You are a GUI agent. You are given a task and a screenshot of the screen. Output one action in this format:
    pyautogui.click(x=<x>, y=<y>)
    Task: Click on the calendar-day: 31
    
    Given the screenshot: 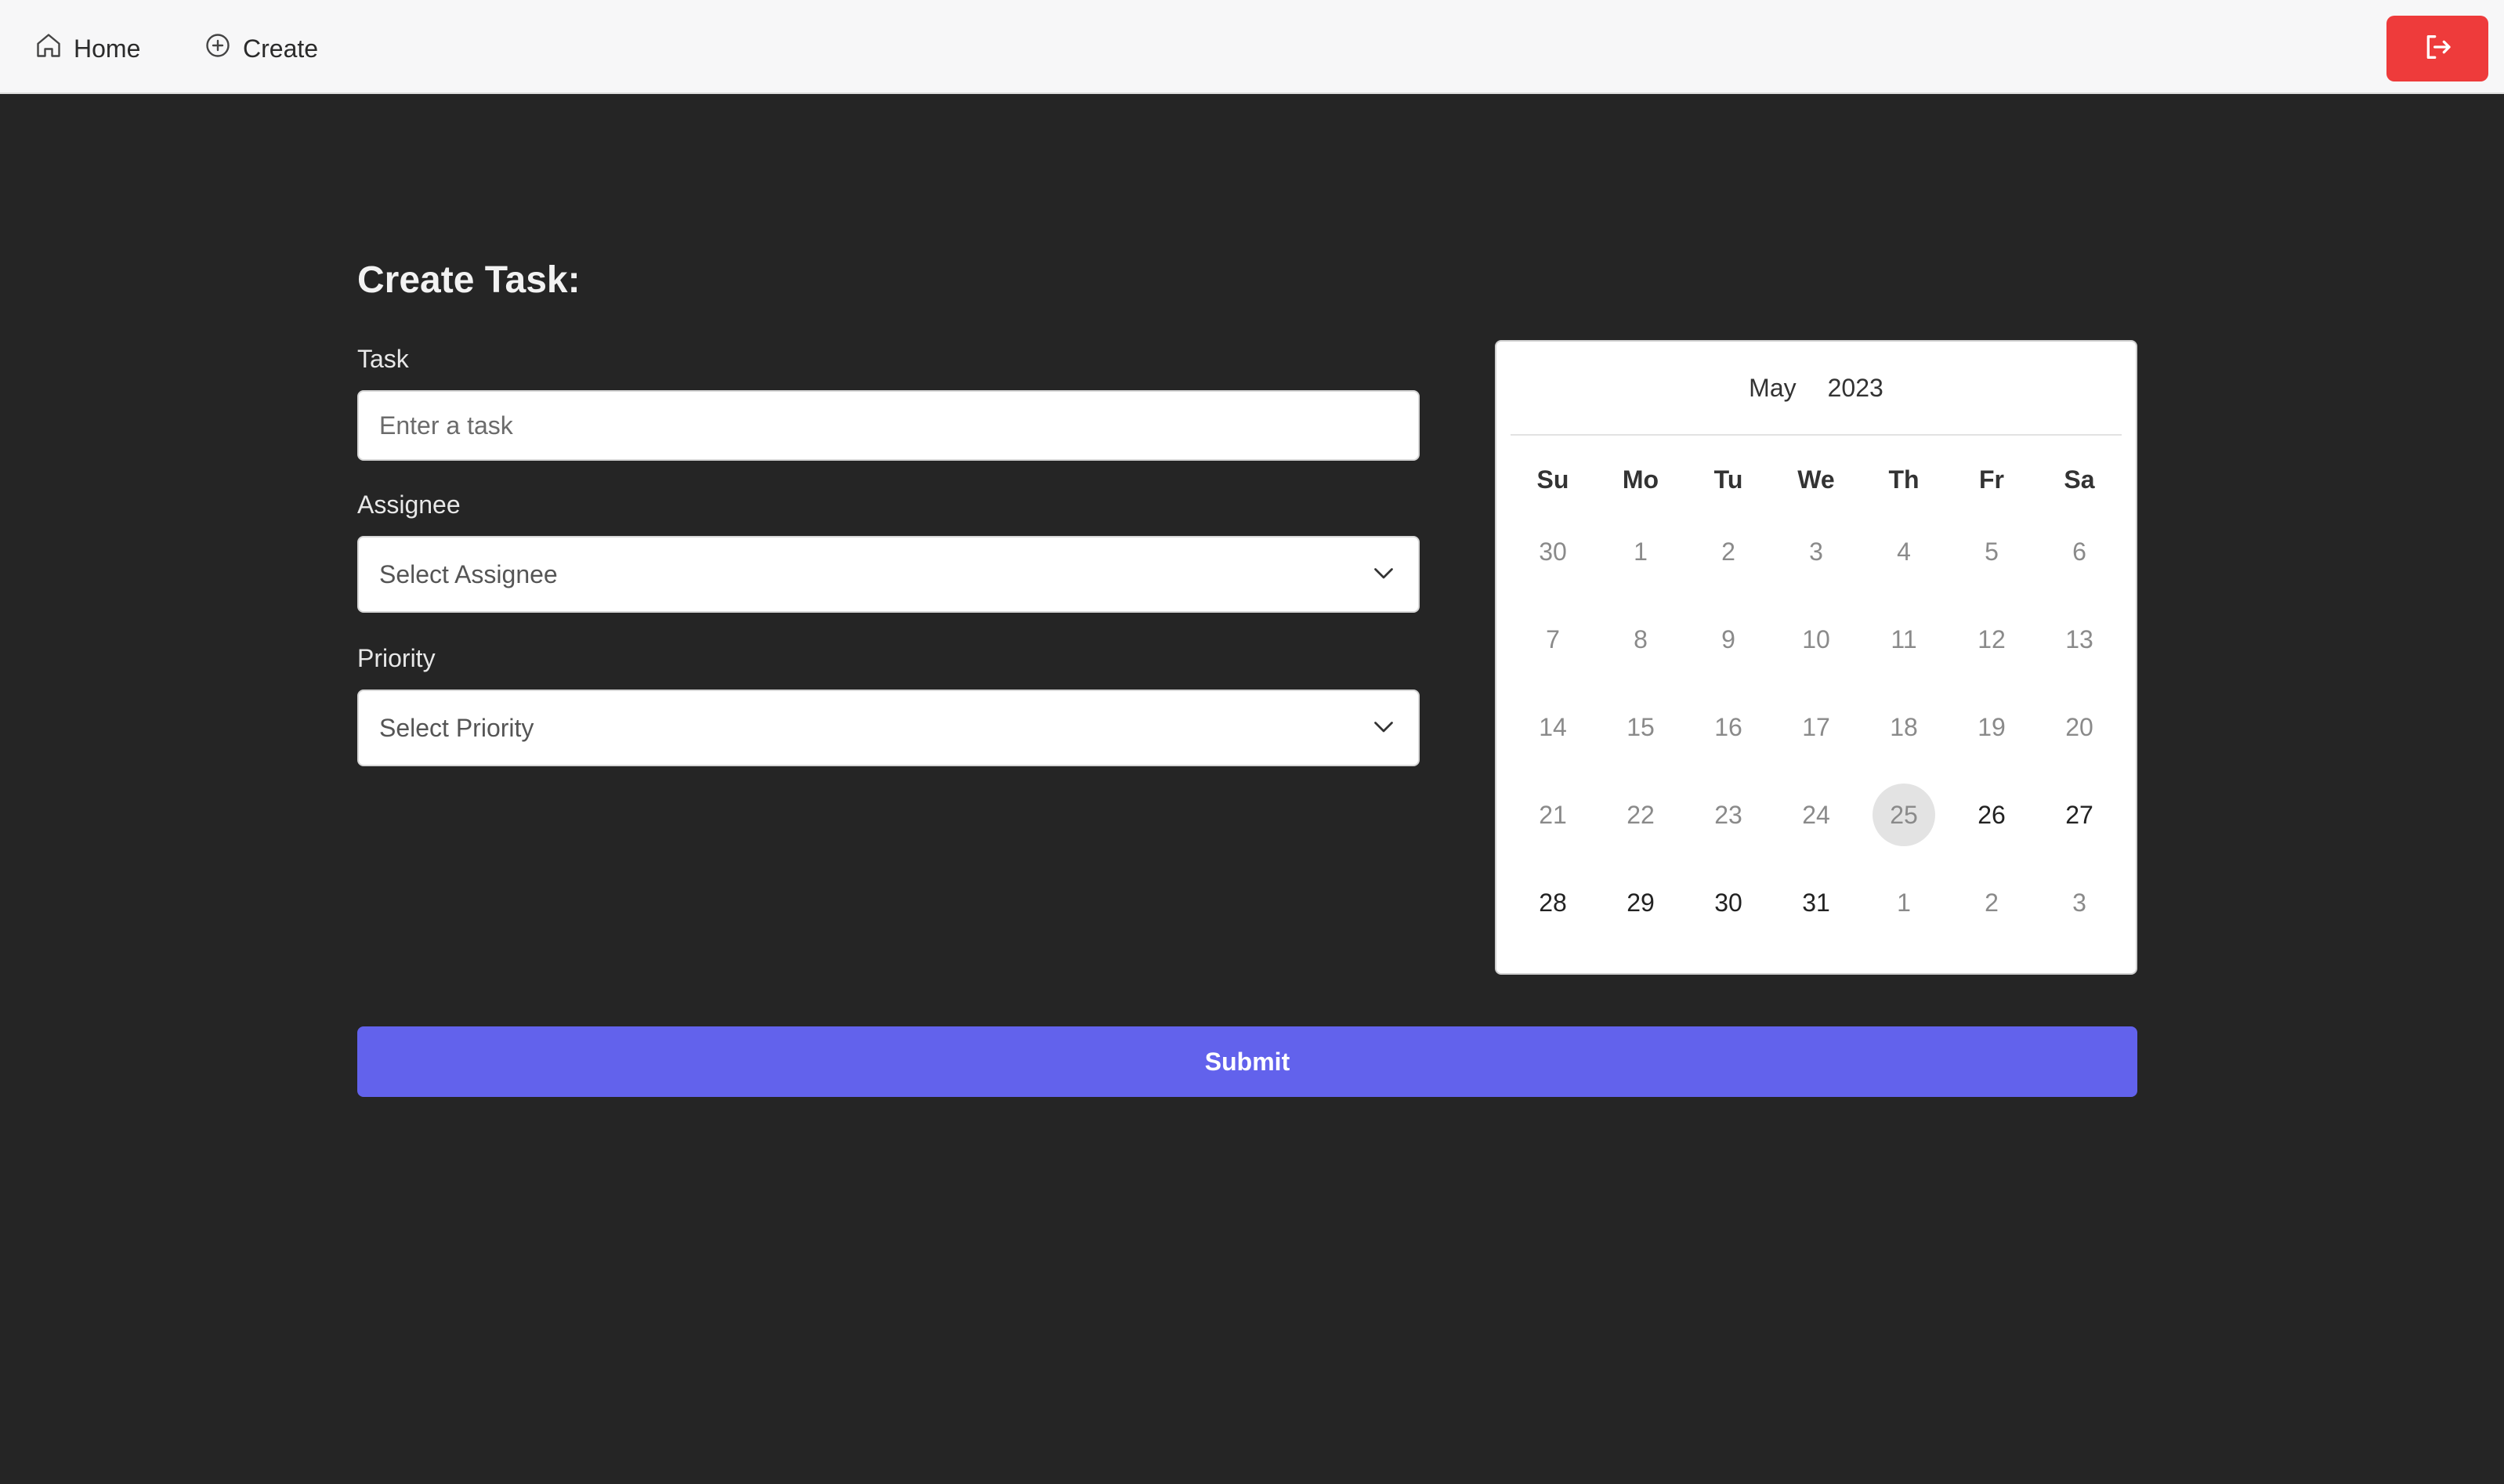 What is the action you would take?
    pyautogui.click(x=1816, y=902)
    